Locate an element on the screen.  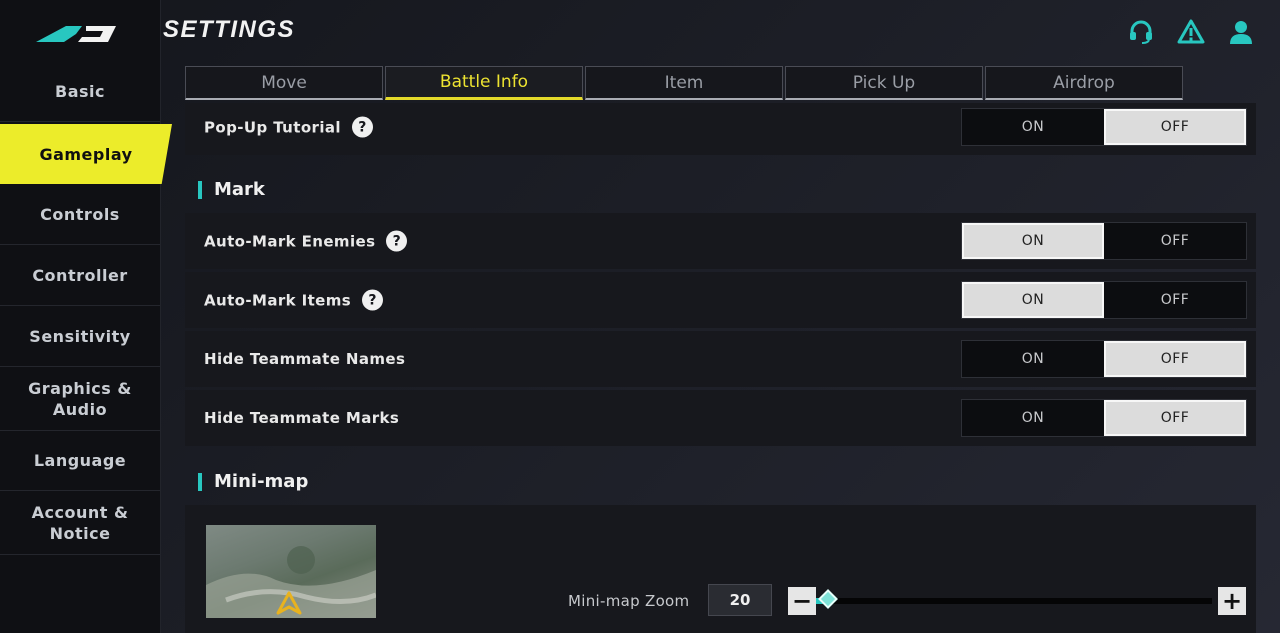
sidebar-item-language: Language is located at coordinates (80, 461).